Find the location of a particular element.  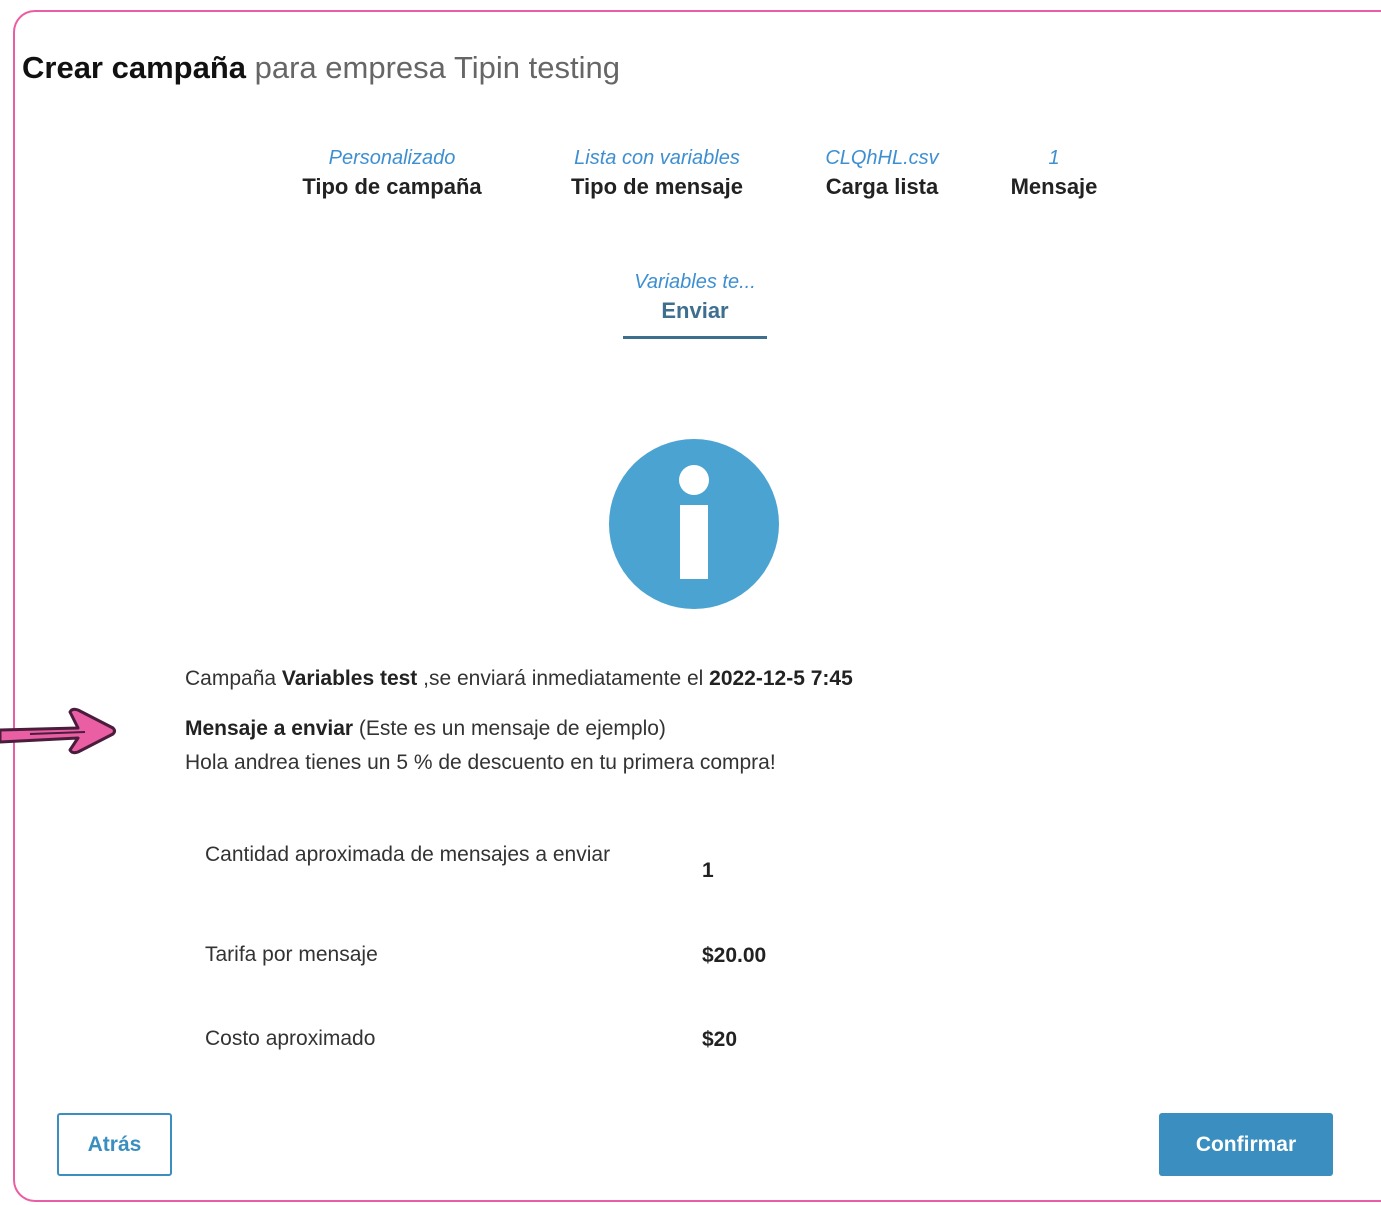

message-heading: Mensaje a enviar is located at coordinates (269, 728).